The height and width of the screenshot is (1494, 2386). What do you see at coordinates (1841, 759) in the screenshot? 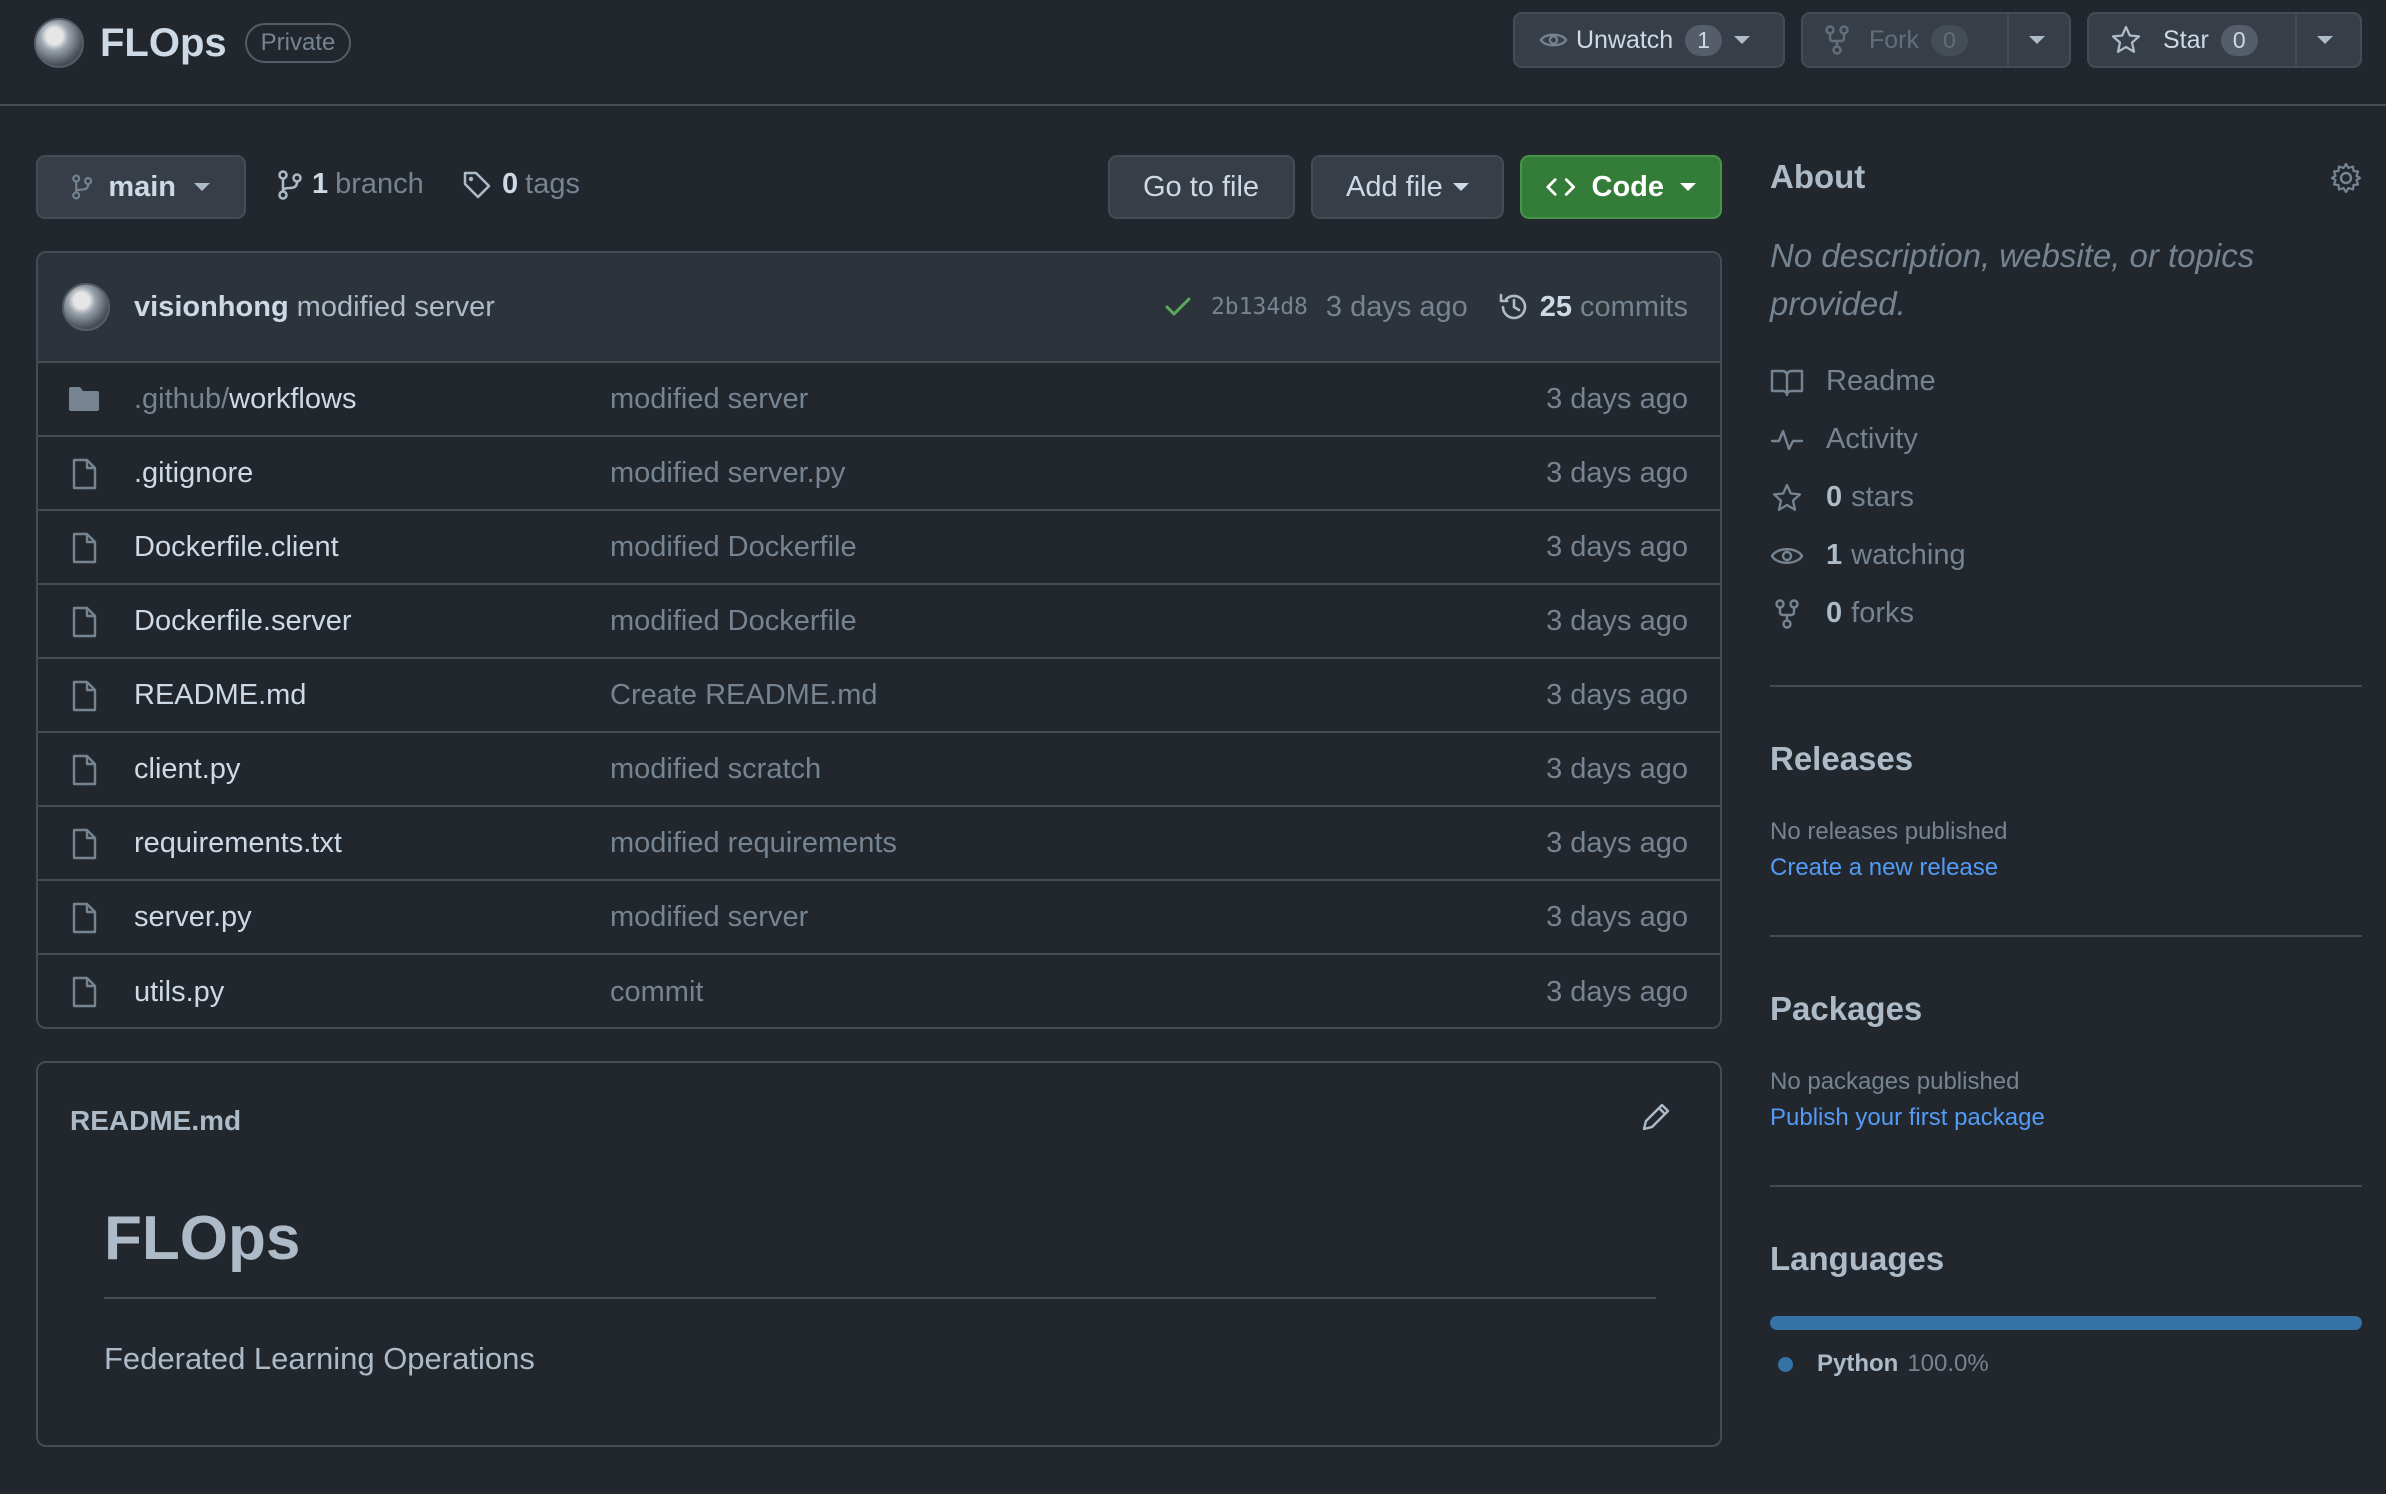
I see `releases-title: Releases` at bounding box center [1841, 759].